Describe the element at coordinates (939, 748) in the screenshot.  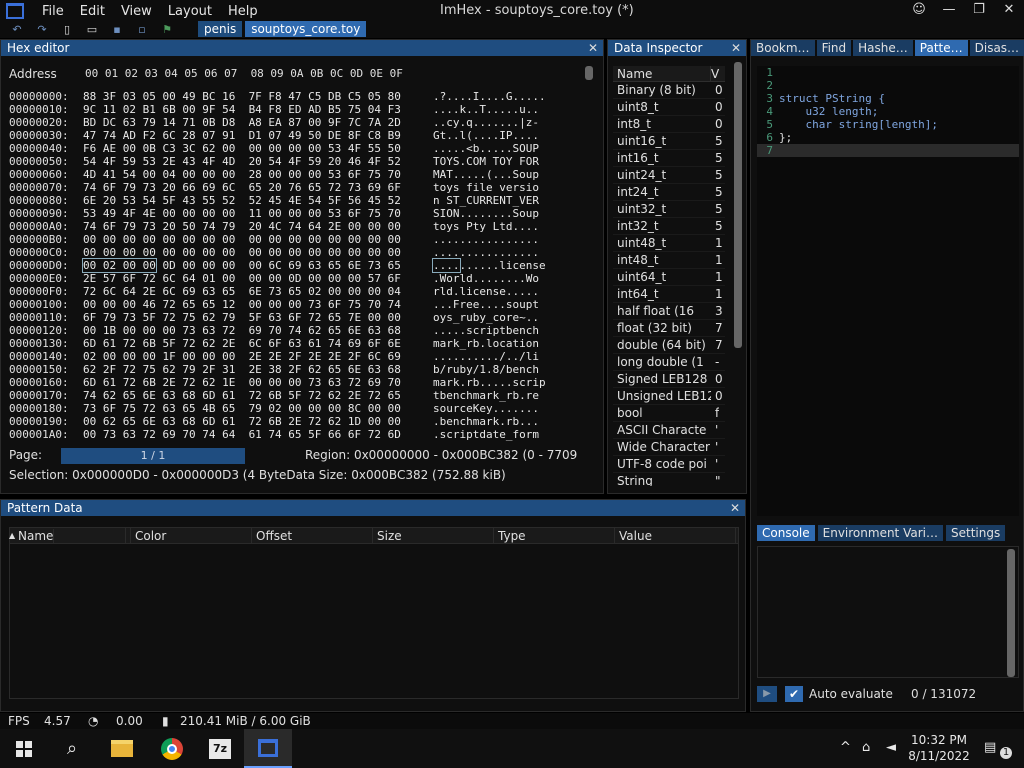
I see `system-clock: 10:32 PM 8/11/2022` at that location.